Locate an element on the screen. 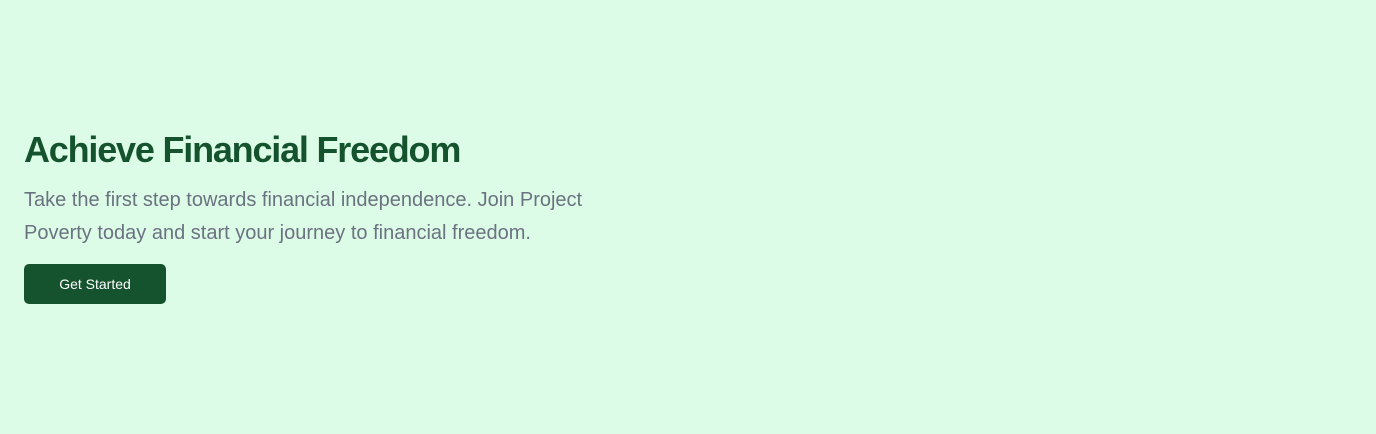 Image resolution: width=1376 pixels, height=434 pixels. hero-title: Achieve Financial Freedom is located at coordinates (242, 149).